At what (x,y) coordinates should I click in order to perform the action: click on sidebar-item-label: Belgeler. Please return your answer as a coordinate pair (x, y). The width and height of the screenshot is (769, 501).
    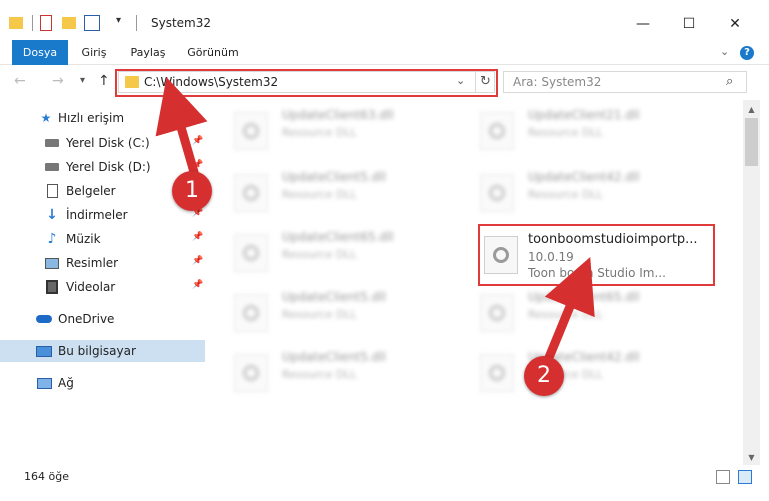
    Looking at the image, I should click on (91, 191).